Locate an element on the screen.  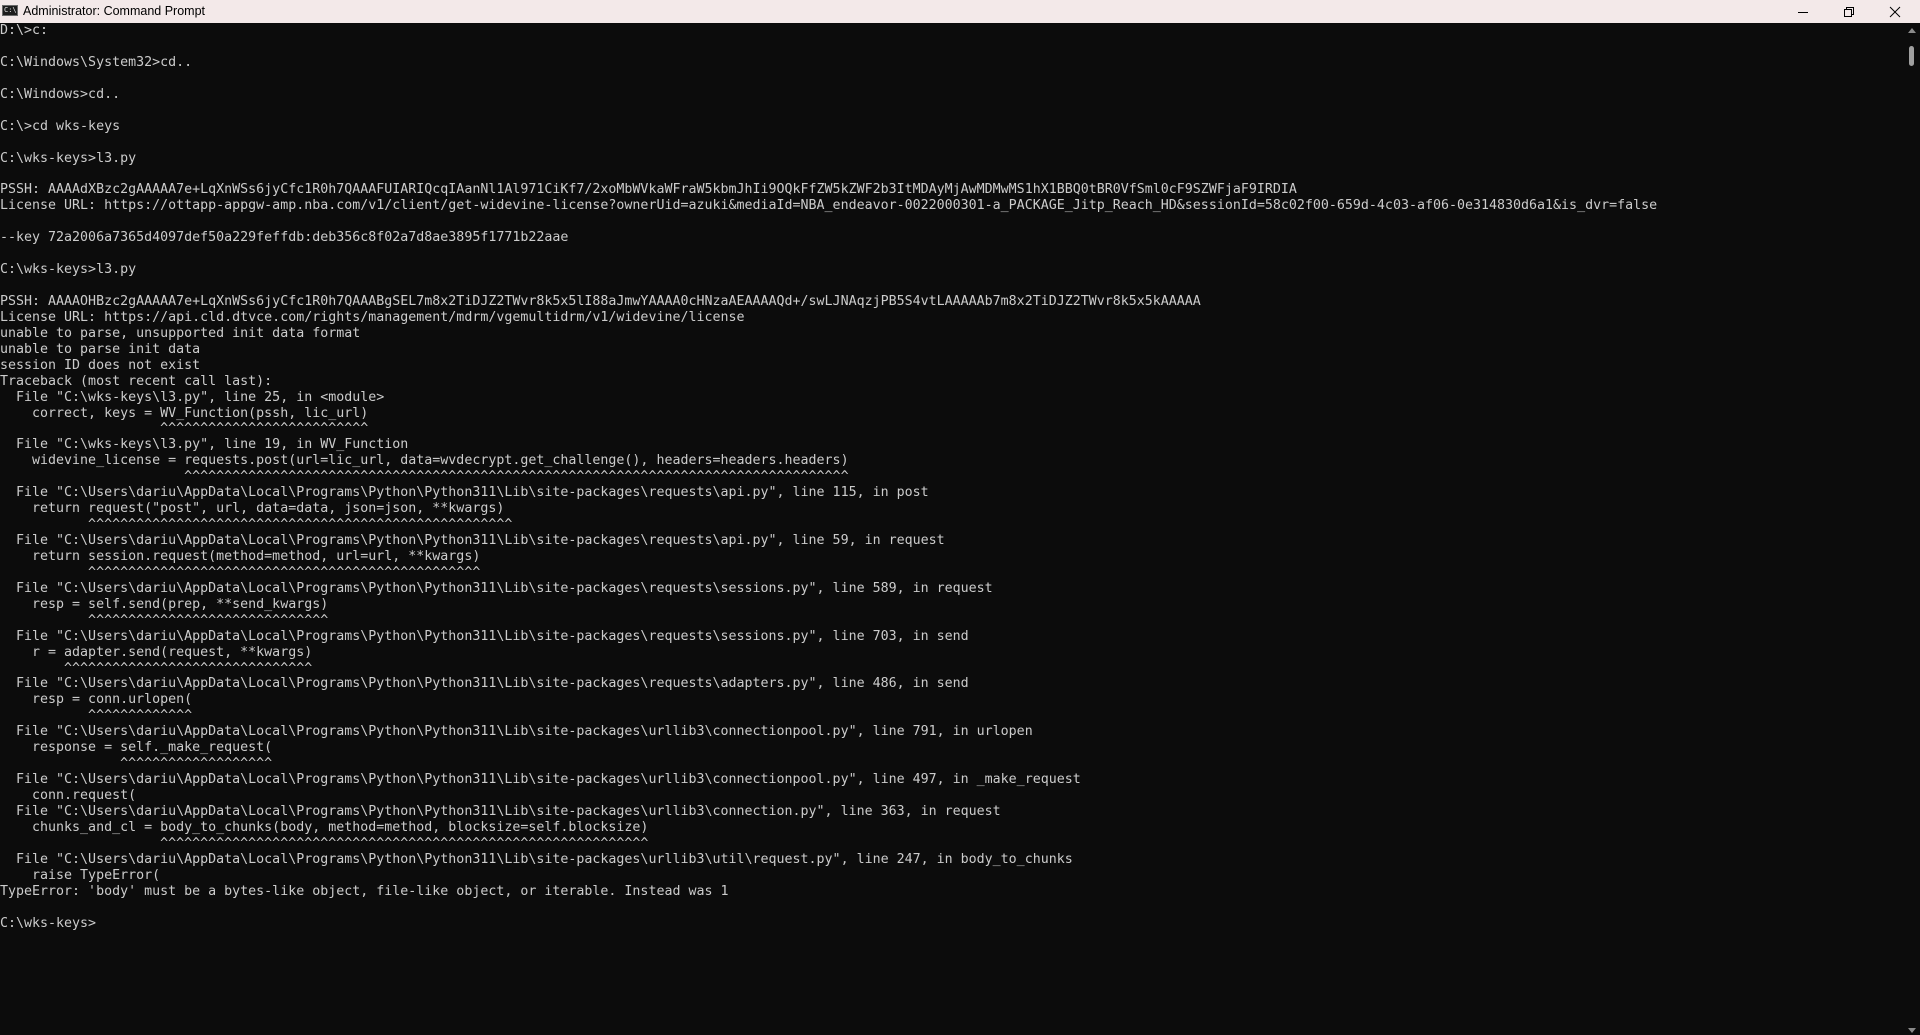
minimize-button is located at coordinates (1803, 11).